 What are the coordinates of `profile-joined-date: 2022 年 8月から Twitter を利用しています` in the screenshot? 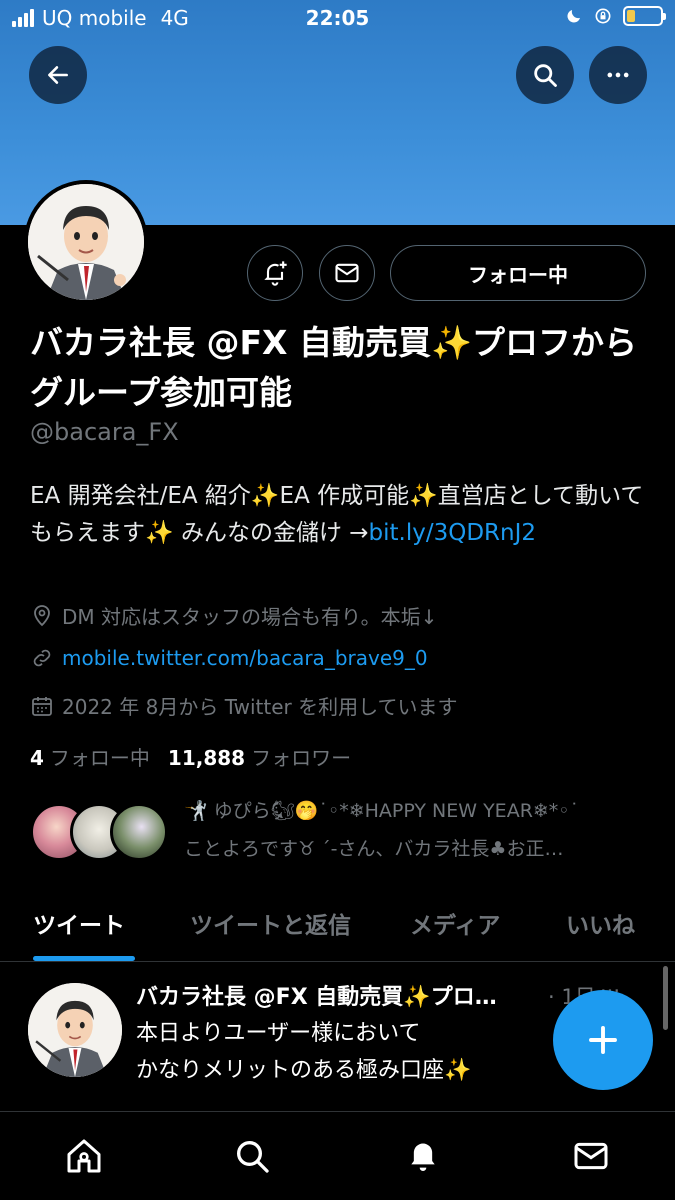 It's located at (243, 705).